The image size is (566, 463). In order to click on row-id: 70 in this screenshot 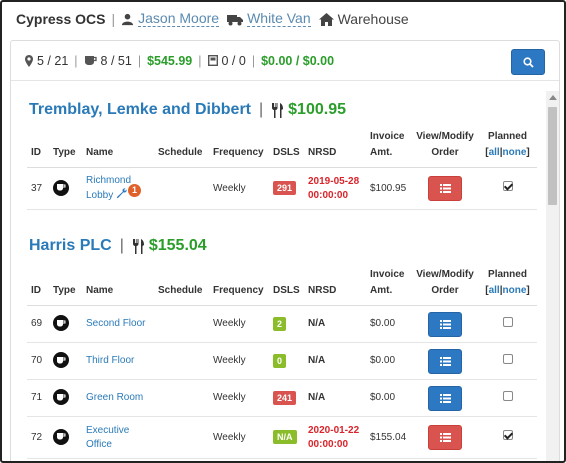, I will do `click(38, 361)`.